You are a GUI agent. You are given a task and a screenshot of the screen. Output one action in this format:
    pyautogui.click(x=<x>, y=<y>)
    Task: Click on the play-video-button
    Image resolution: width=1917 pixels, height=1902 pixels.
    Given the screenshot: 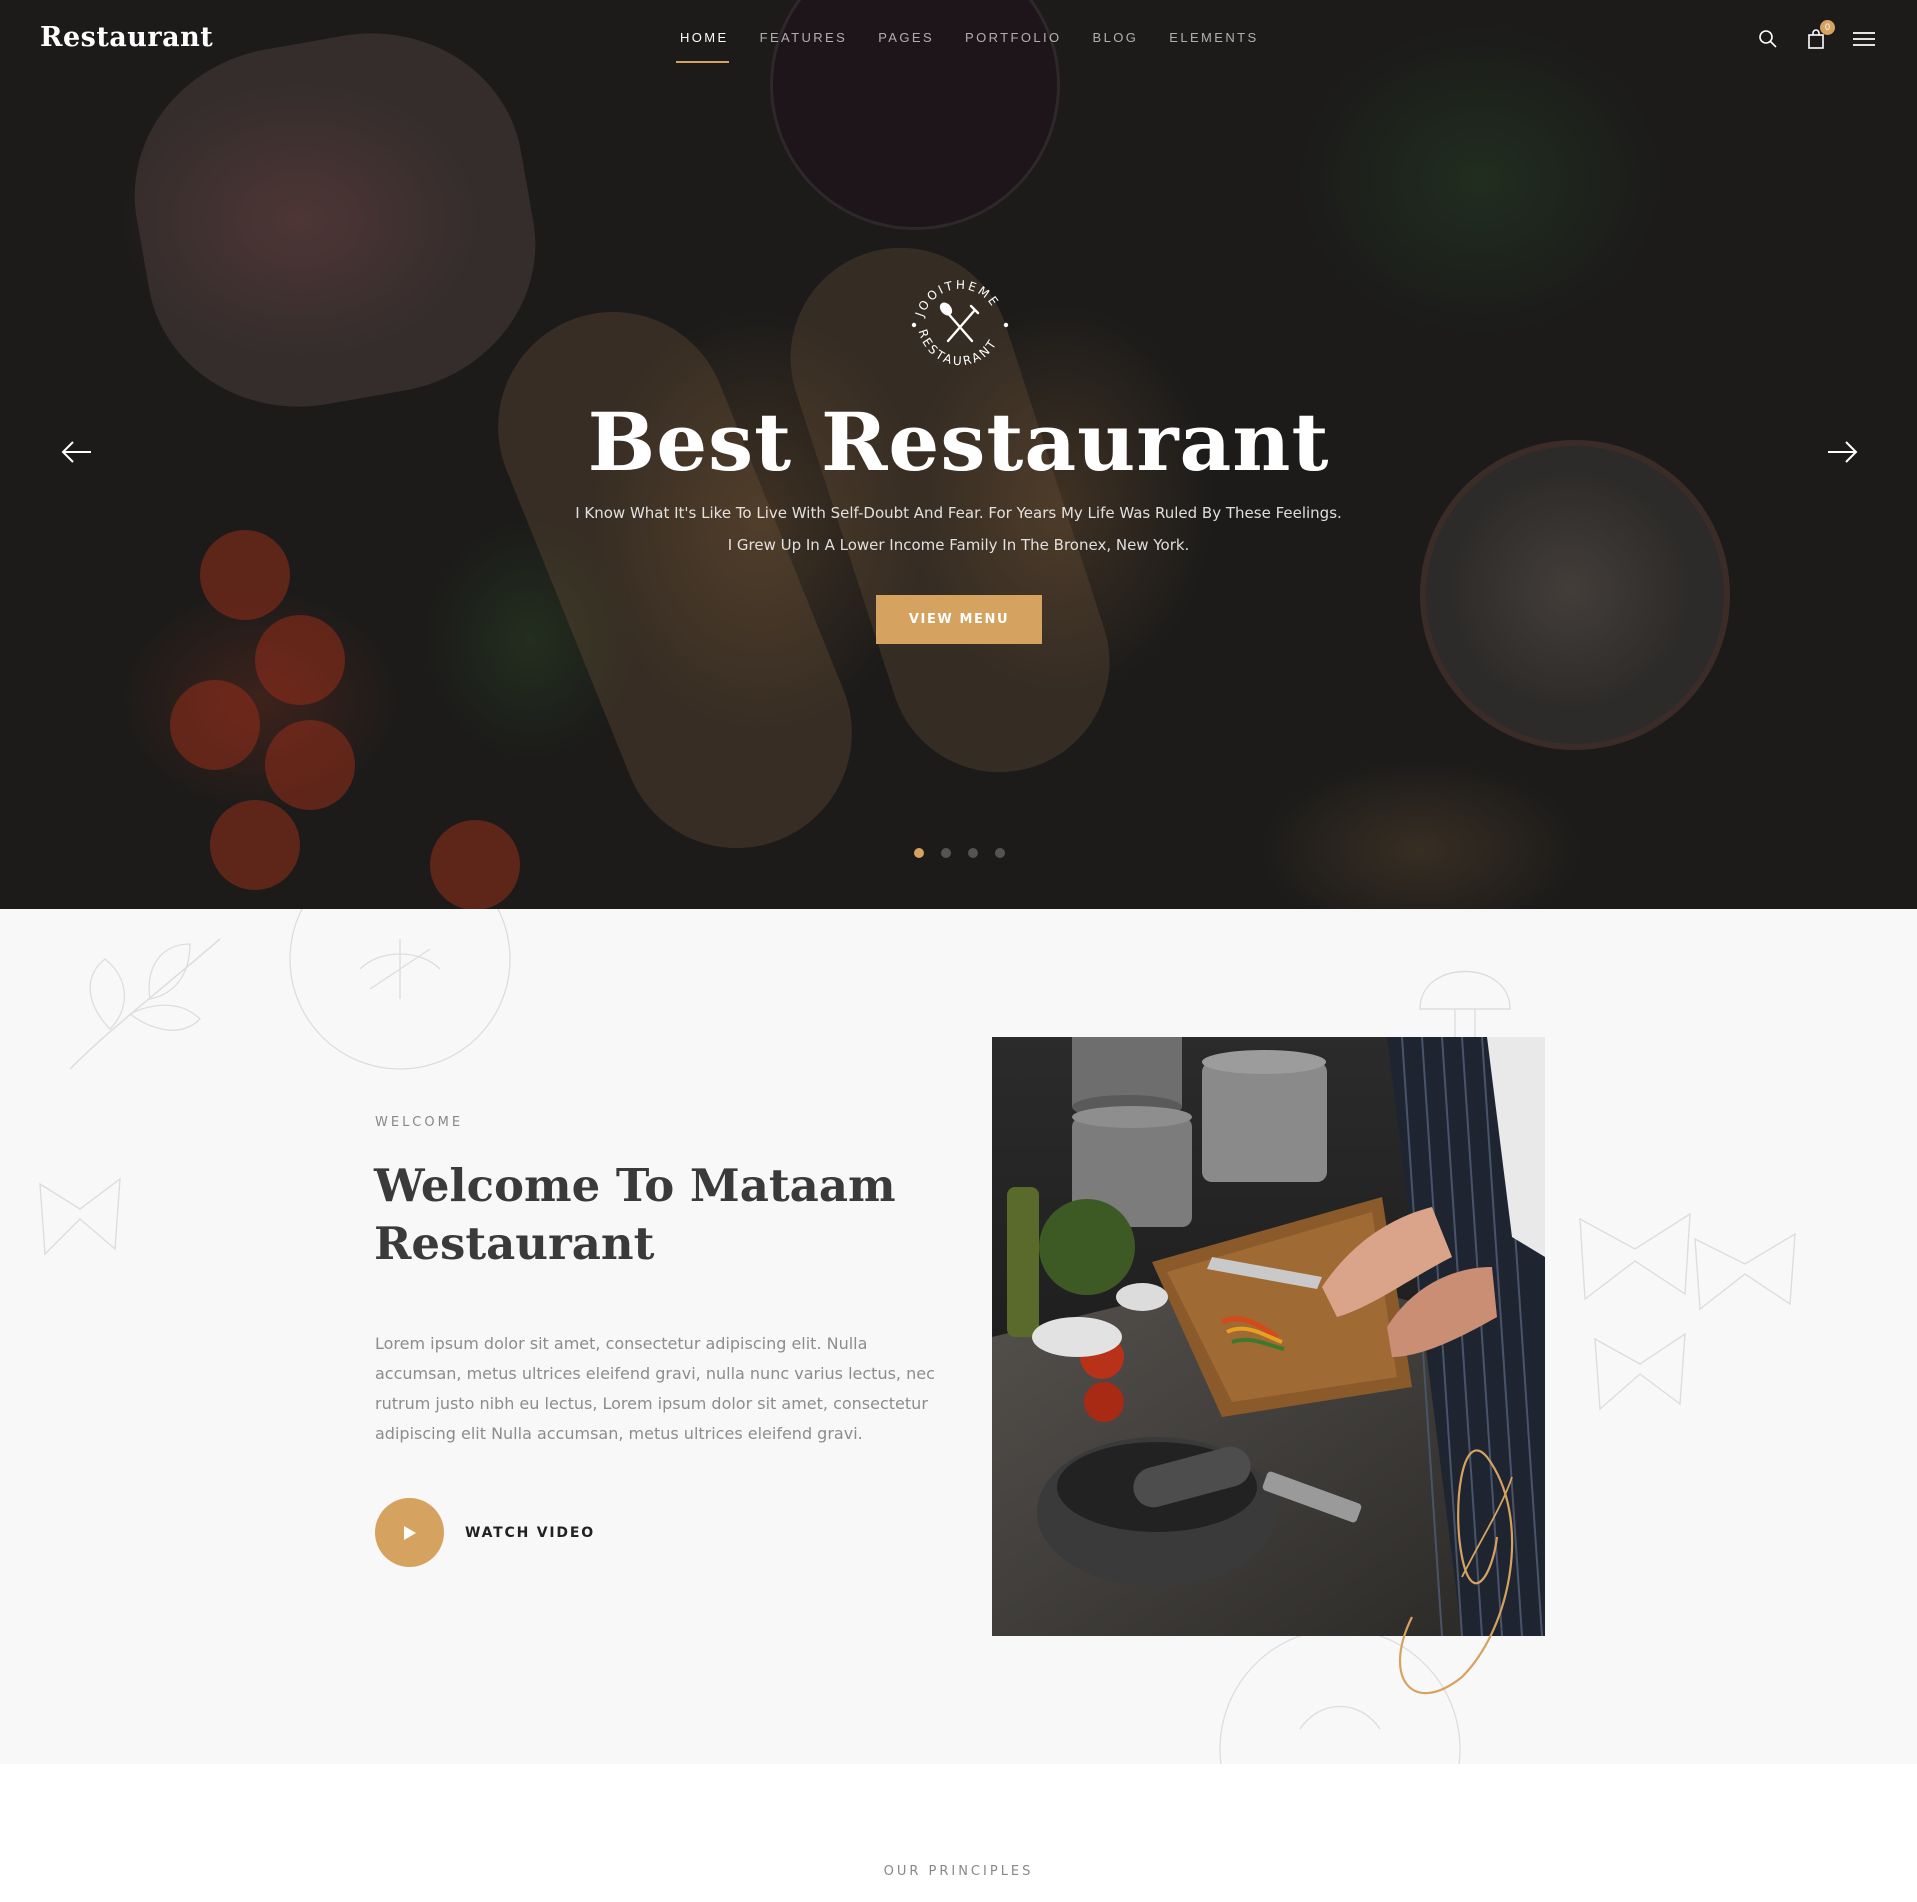 What is the action you would take?
    pyautogui.click(x=409, y=1532)
    